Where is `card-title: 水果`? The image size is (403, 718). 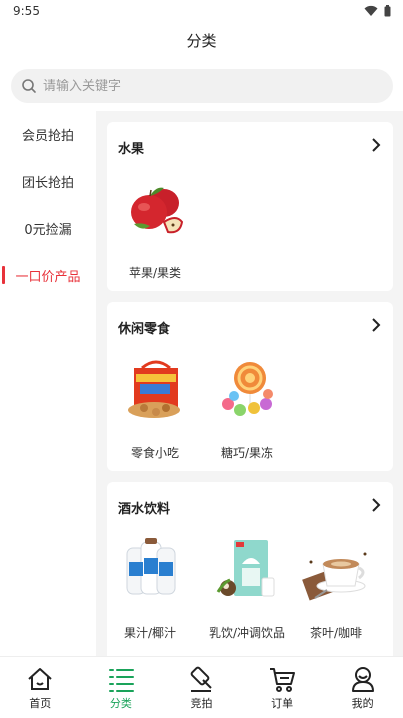
card-title: 水果 is located at coordinates (131, 149).